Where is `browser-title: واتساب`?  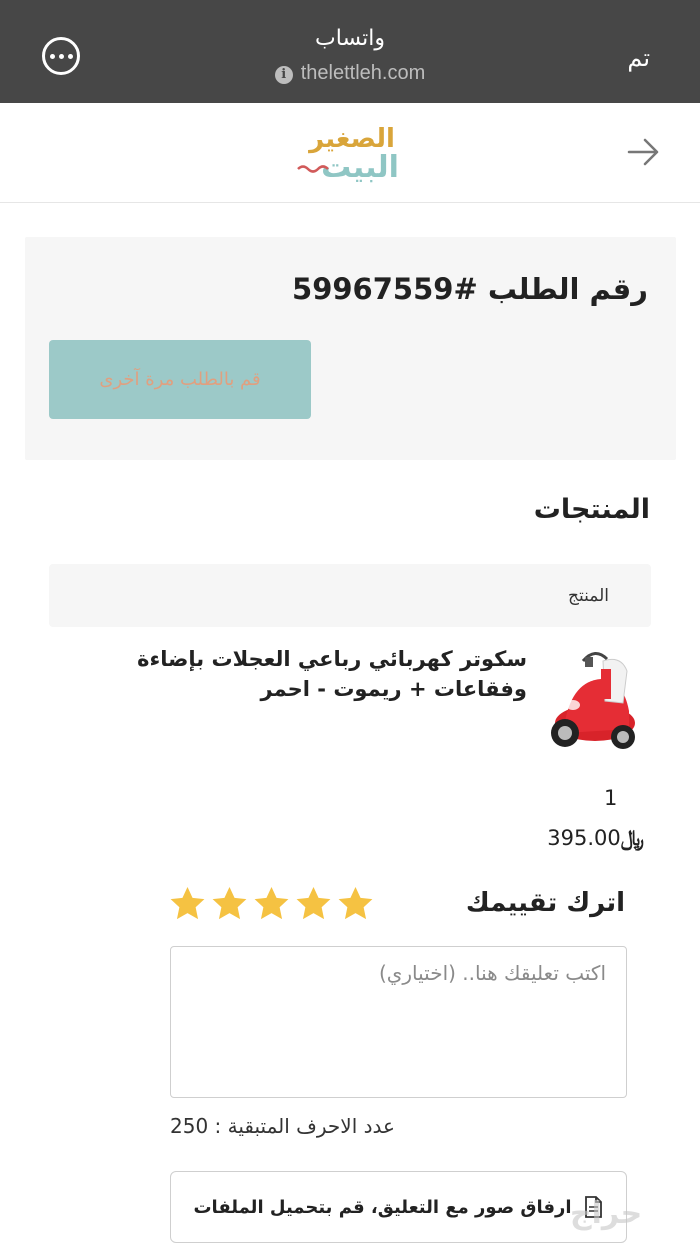
browser-title: واتساب is located at coordinates (350, 38).